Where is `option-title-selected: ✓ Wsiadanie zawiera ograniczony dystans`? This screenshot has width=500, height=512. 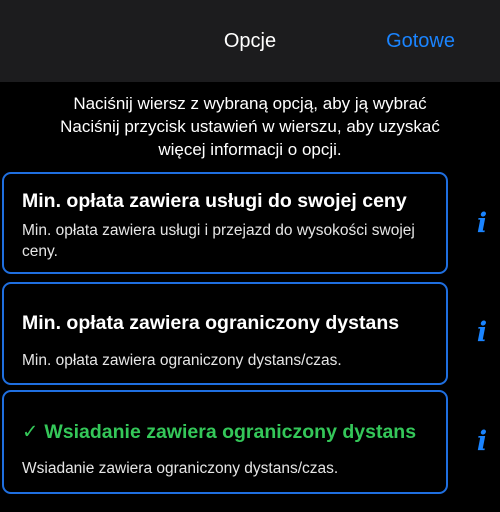
option-title-selected: ✓ Wsiadanie zawiera ograniczony dystans is located at coordinates (219, 432).